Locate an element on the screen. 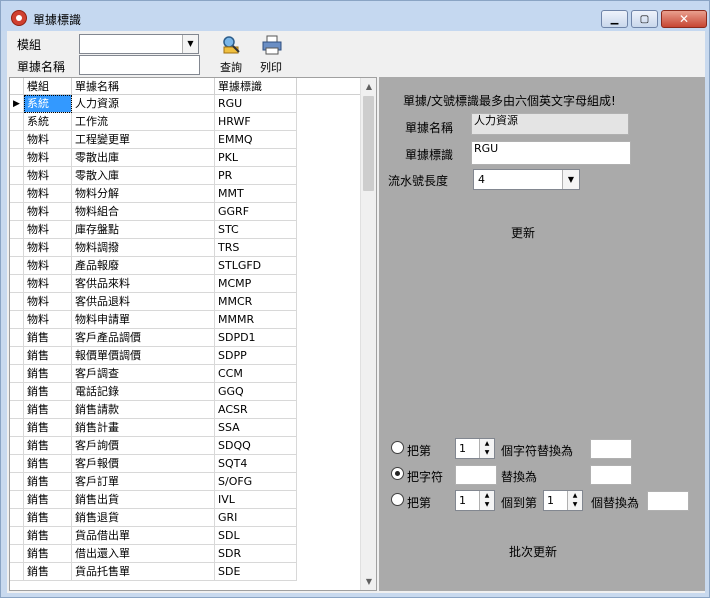 The image size is (710, 598). batch-option-1-spin: 1 ▲ ▼ is located at coordinates (475, 448).